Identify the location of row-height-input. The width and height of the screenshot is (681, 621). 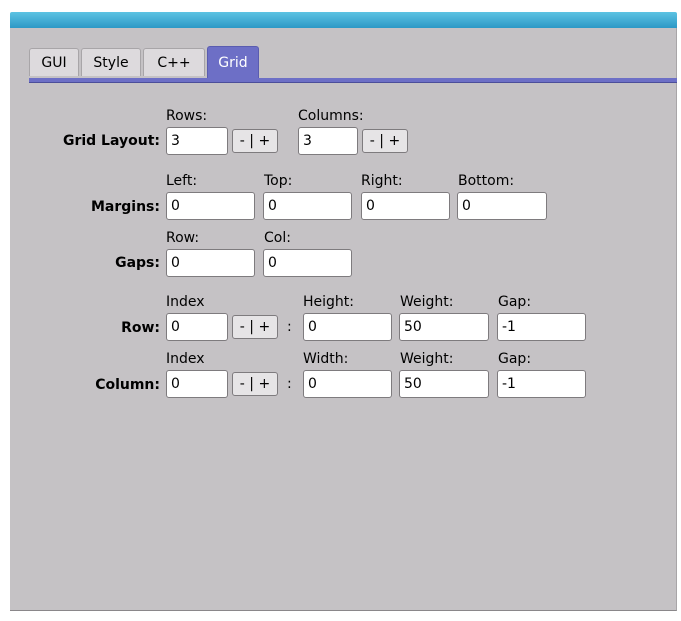
(347, 327).